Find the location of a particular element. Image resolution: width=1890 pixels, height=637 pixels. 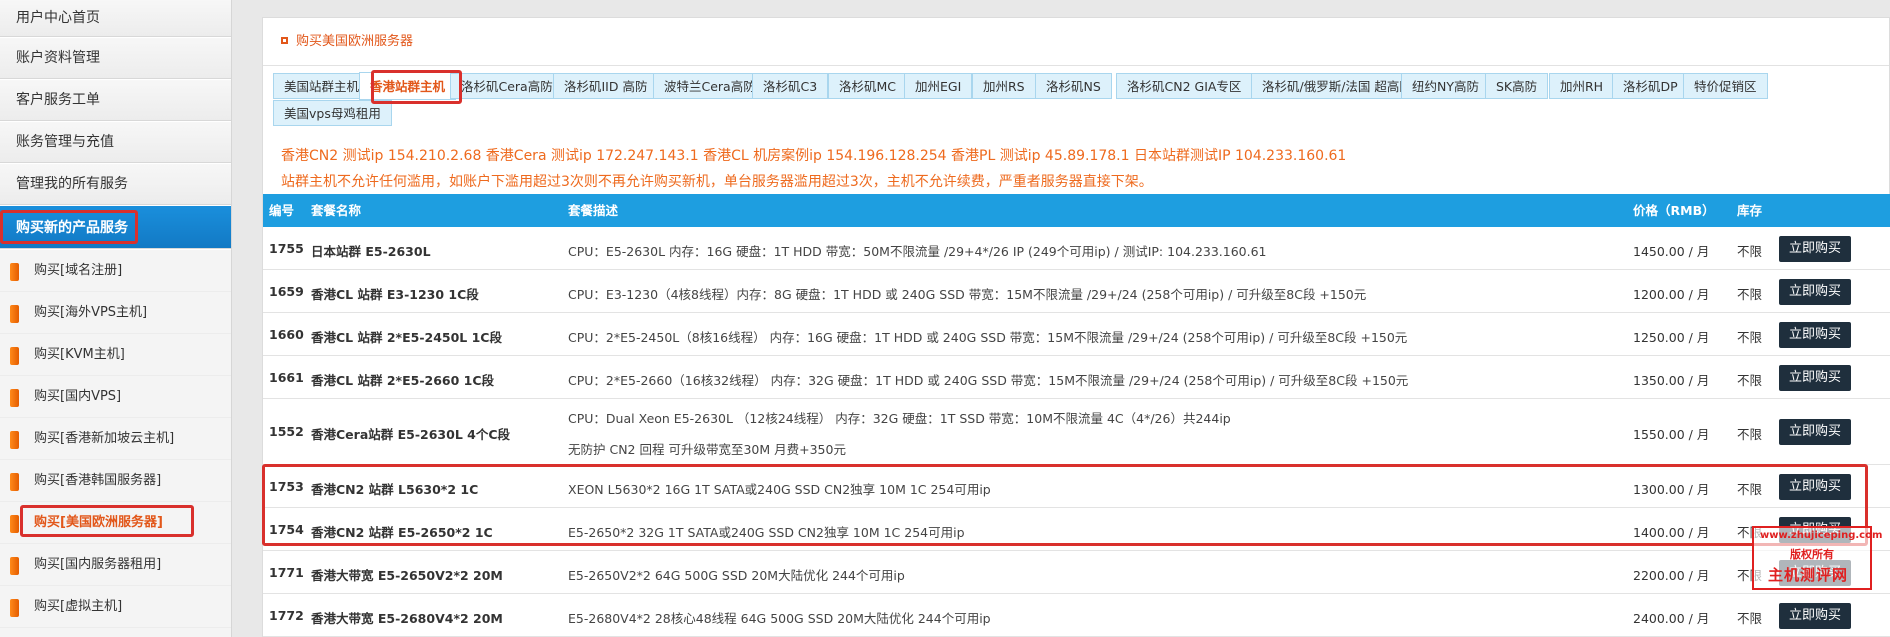

sidebar-subitem: 购买[香港韩国服务器] is located at coordinates (115, 481).